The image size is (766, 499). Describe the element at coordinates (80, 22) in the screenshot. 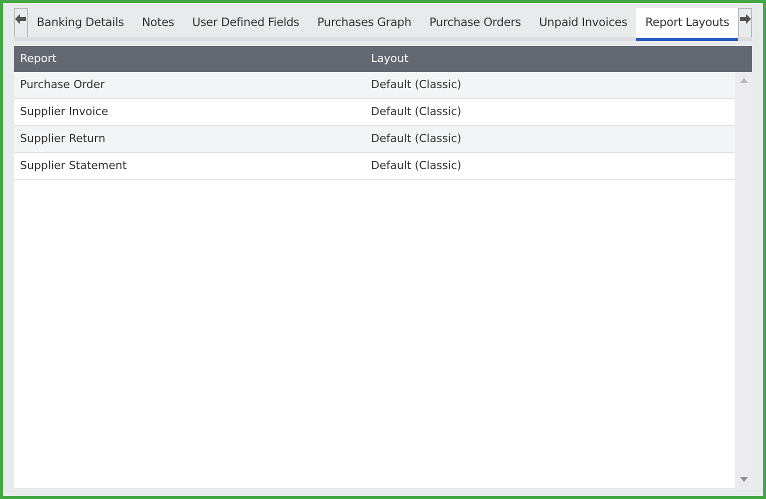

I see `tab: Banking Details` at that location.